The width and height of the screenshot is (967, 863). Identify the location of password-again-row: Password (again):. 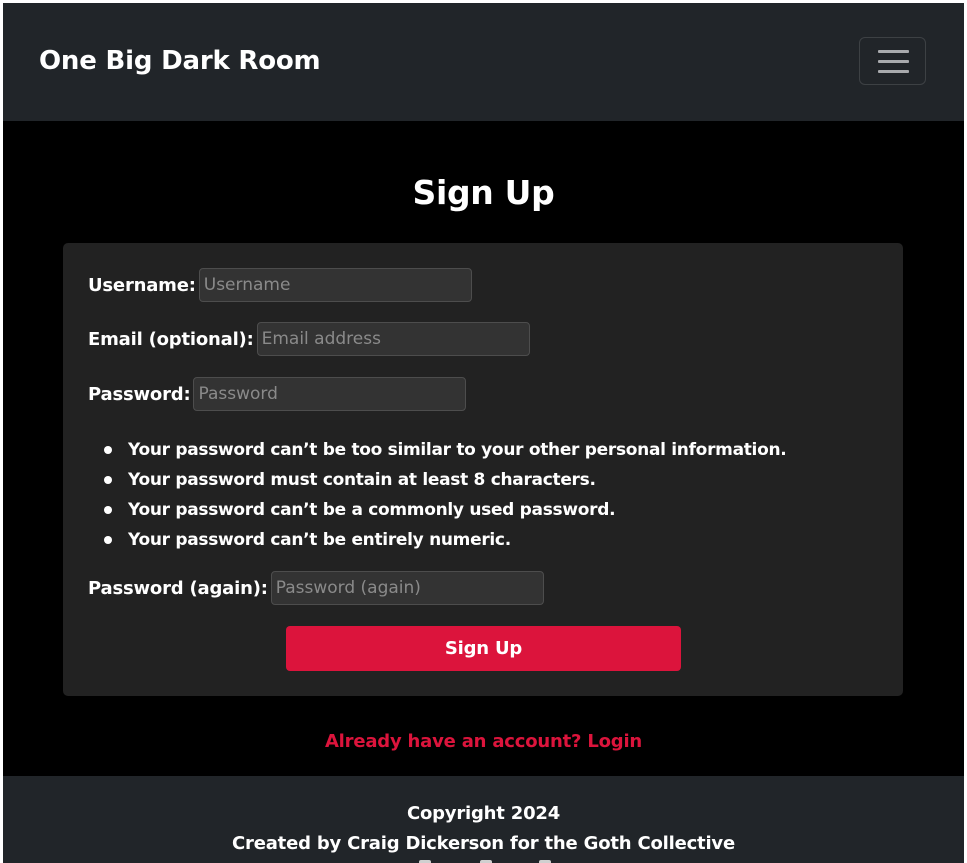
(316, 588).